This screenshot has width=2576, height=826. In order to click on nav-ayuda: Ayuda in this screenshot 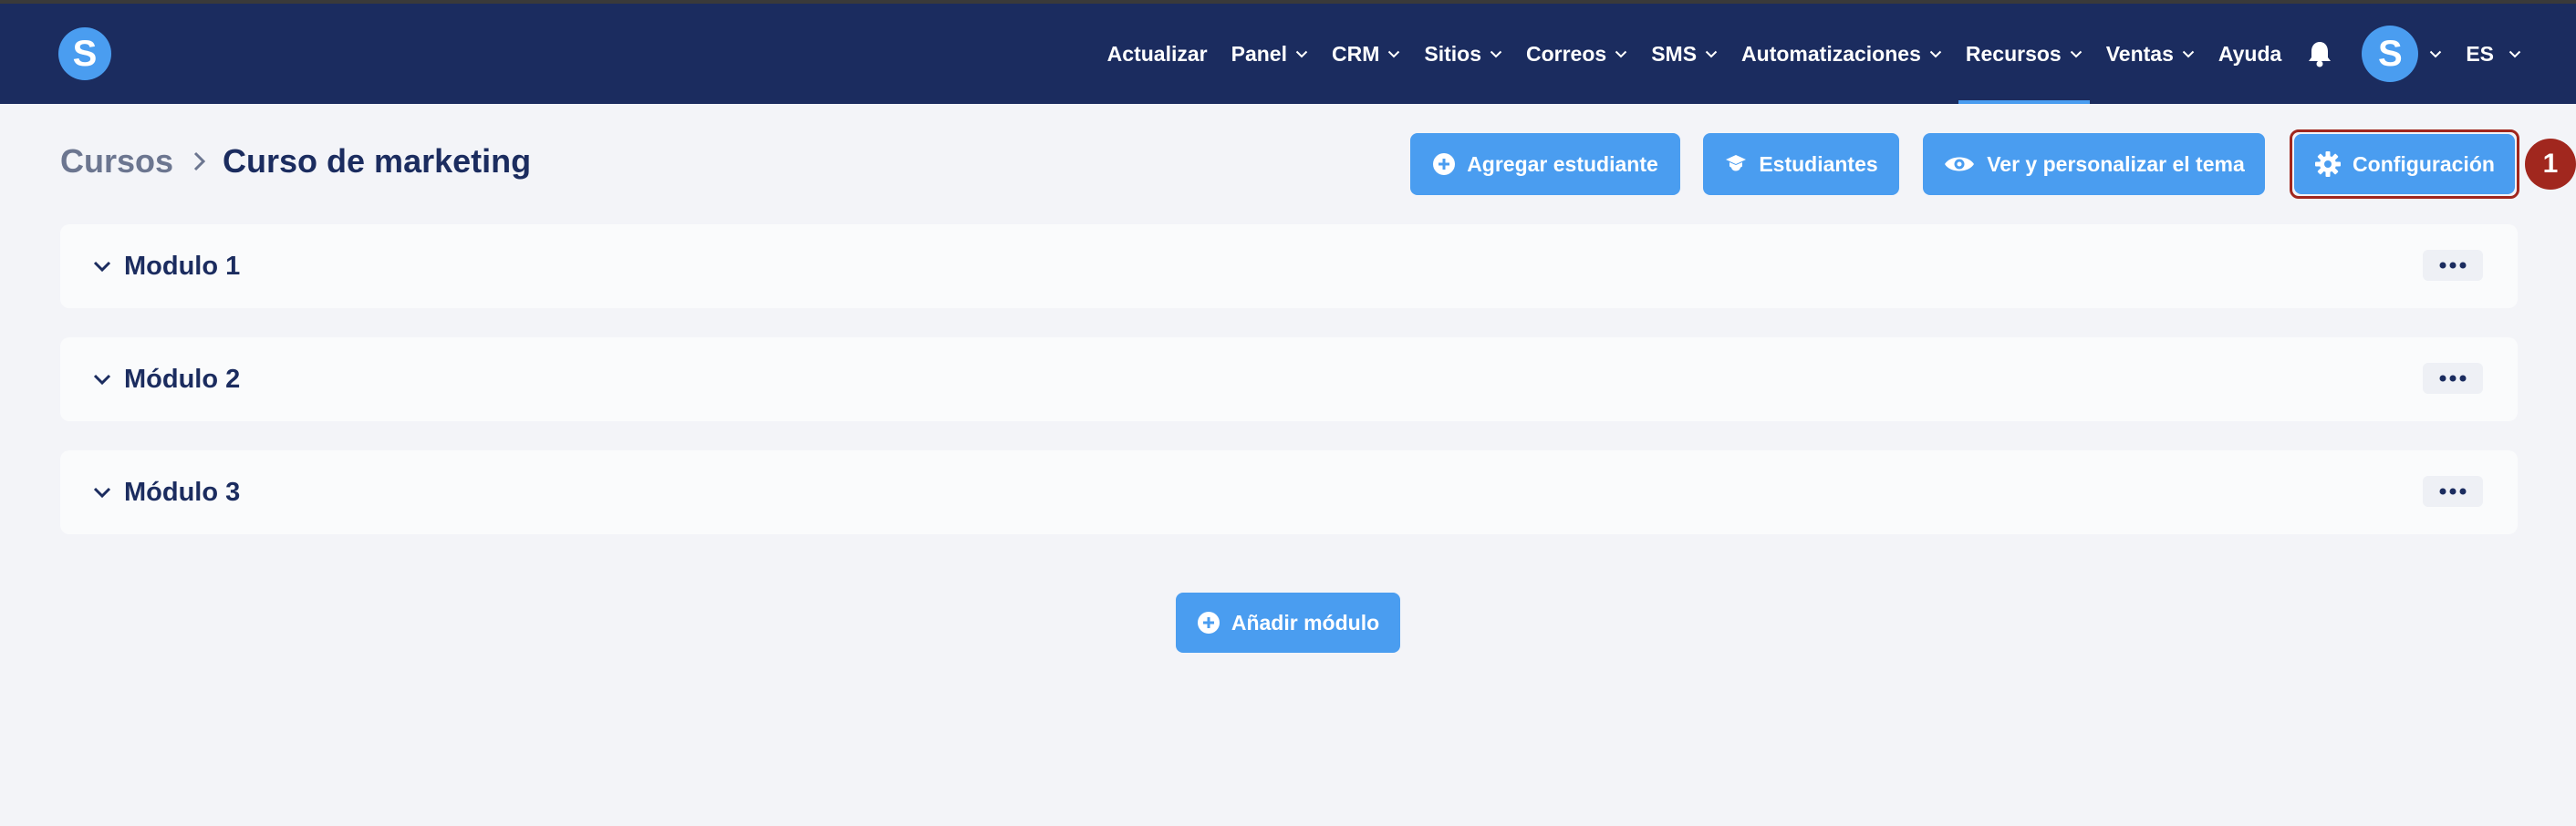, I will do `click(2249, 54)`.